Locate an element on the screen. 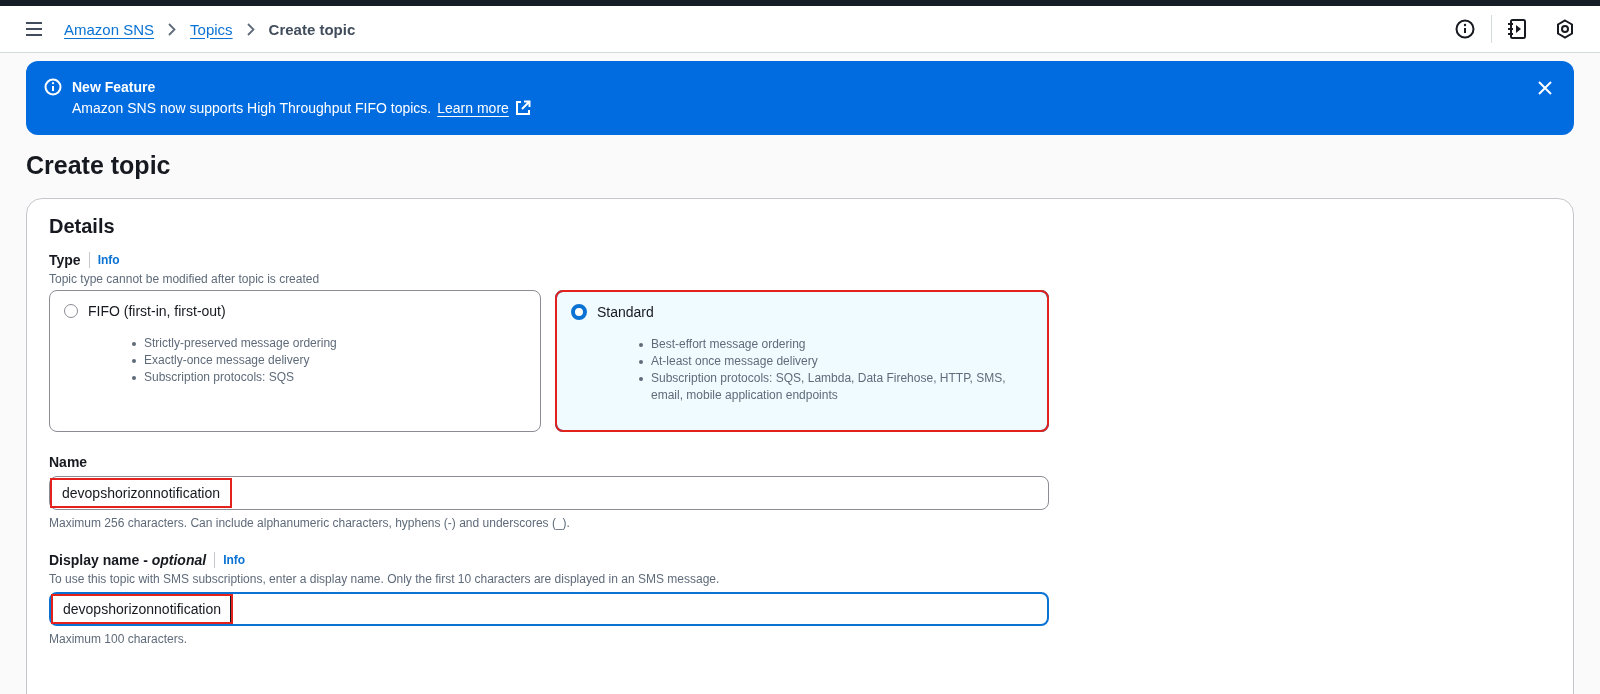  field-hint: Maximum 100 characters. is located at coordinates (119, 639).